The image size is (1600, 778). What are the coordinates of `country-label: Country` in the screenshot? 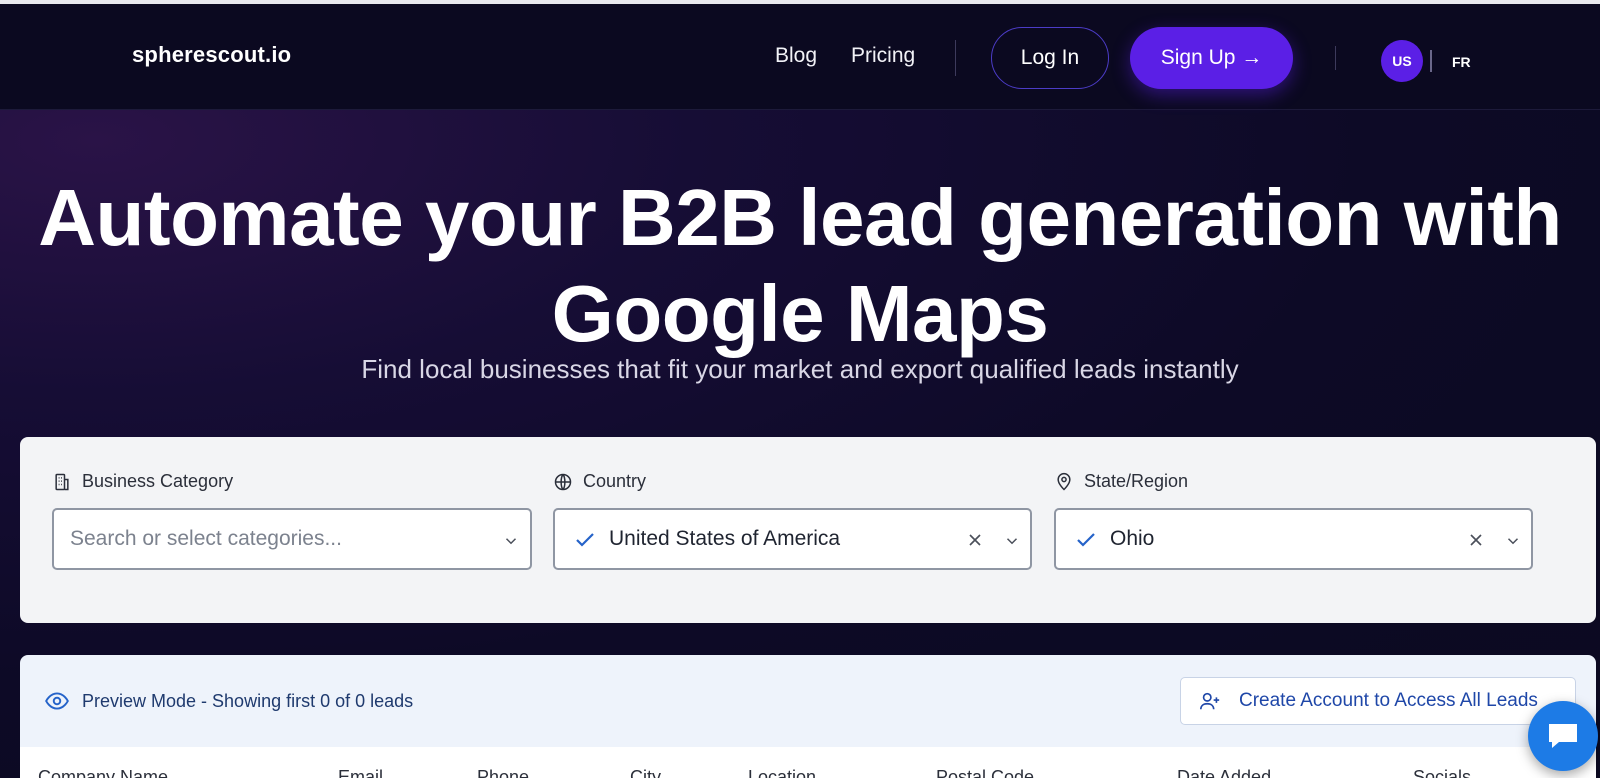 It's located at (599, 481).